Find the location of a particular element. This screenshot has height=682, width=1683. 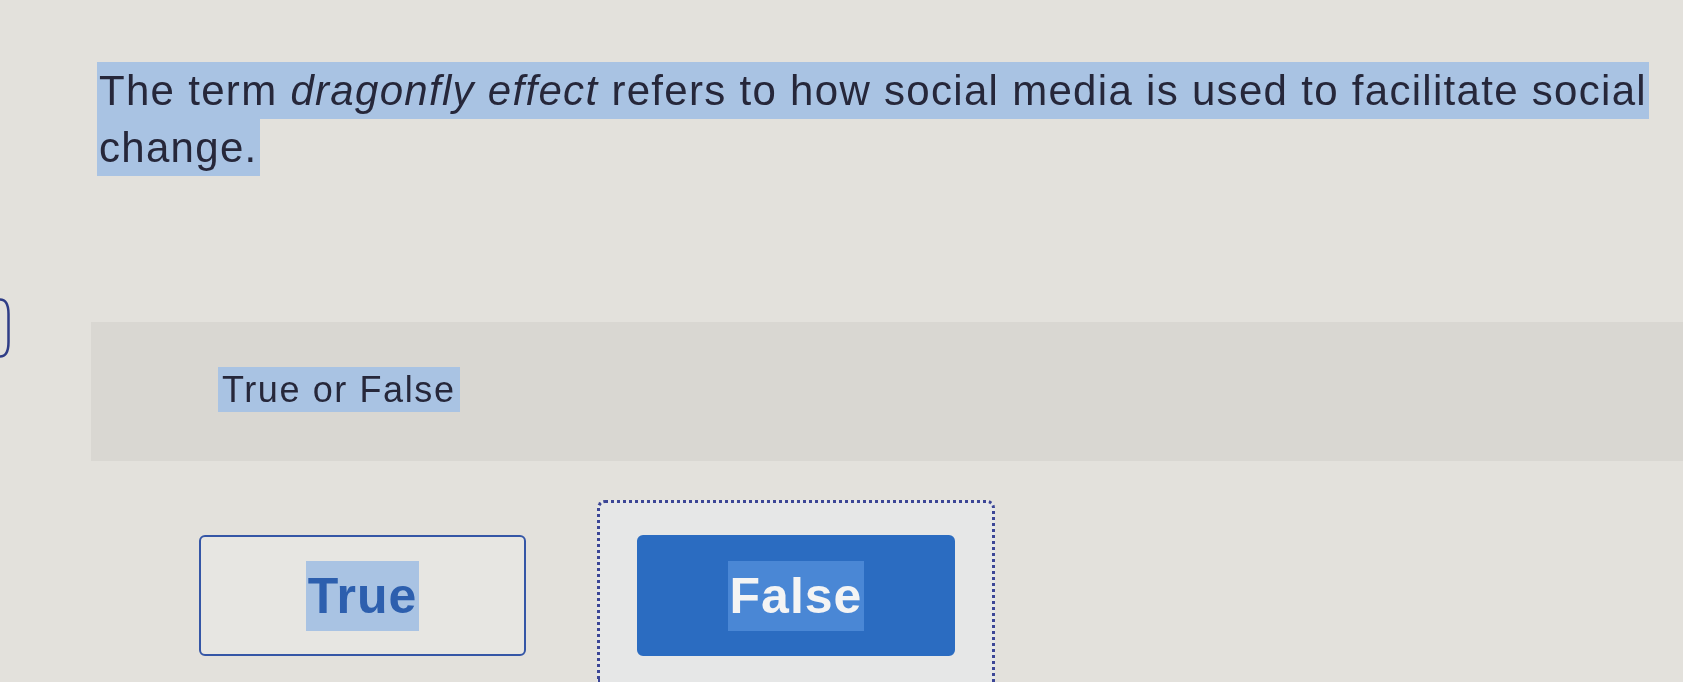

arc-icon is located at coordinates (5, 328).